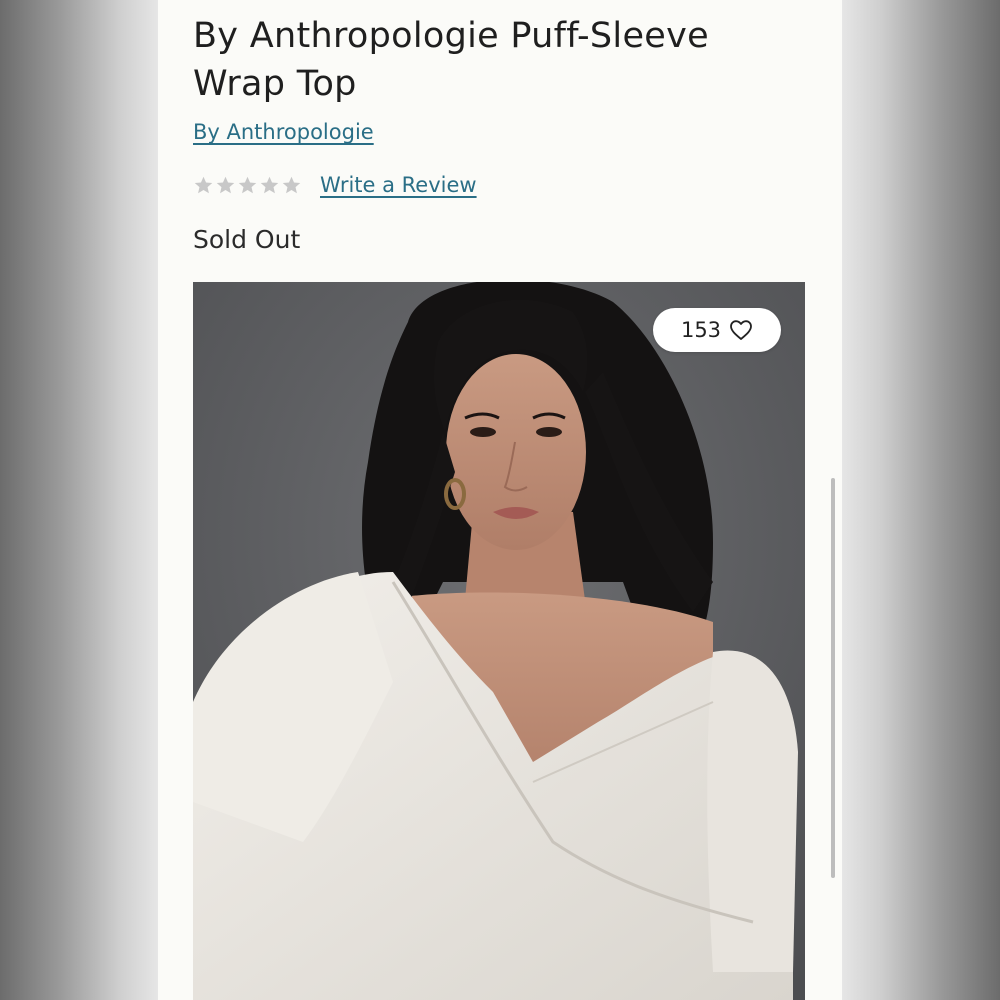 The height and width of the screenshot is (1000, 1000). What do you see at coordinates (741, 330) in the screenshot?
I see `heart-icon` at bounding box center [741, 330].